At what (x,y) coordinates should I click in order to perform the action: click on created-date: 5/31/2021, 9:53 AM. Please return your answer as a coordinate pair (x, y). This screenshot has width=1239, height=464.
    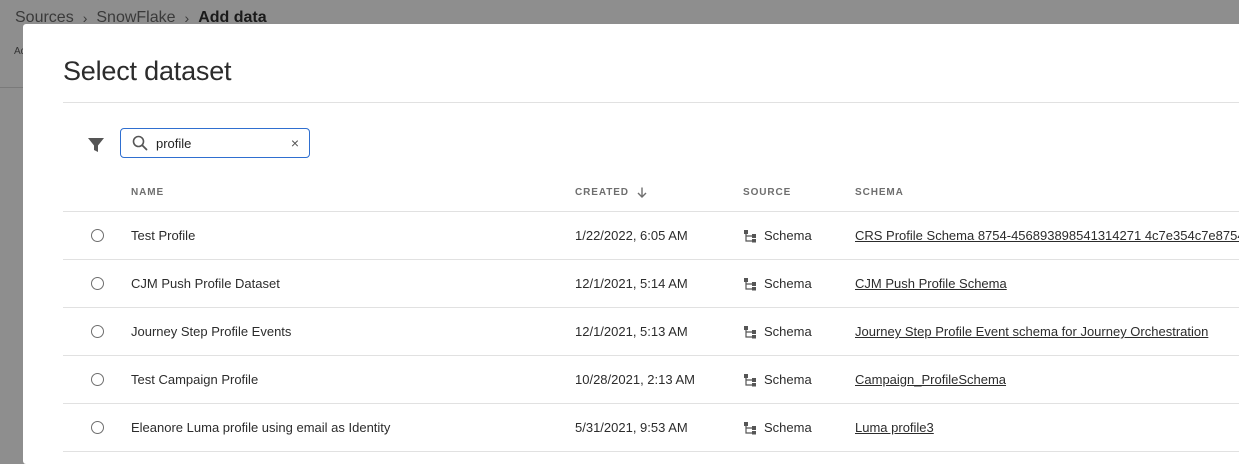
    Looking at the image, I should click on (631, 427).